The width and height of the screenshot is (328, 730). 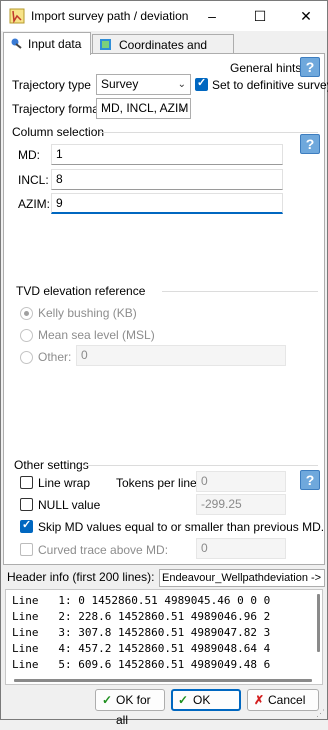 I want to click on trajectory-format-value: MD, INCL, AZIM, so click(x=145, y=108).